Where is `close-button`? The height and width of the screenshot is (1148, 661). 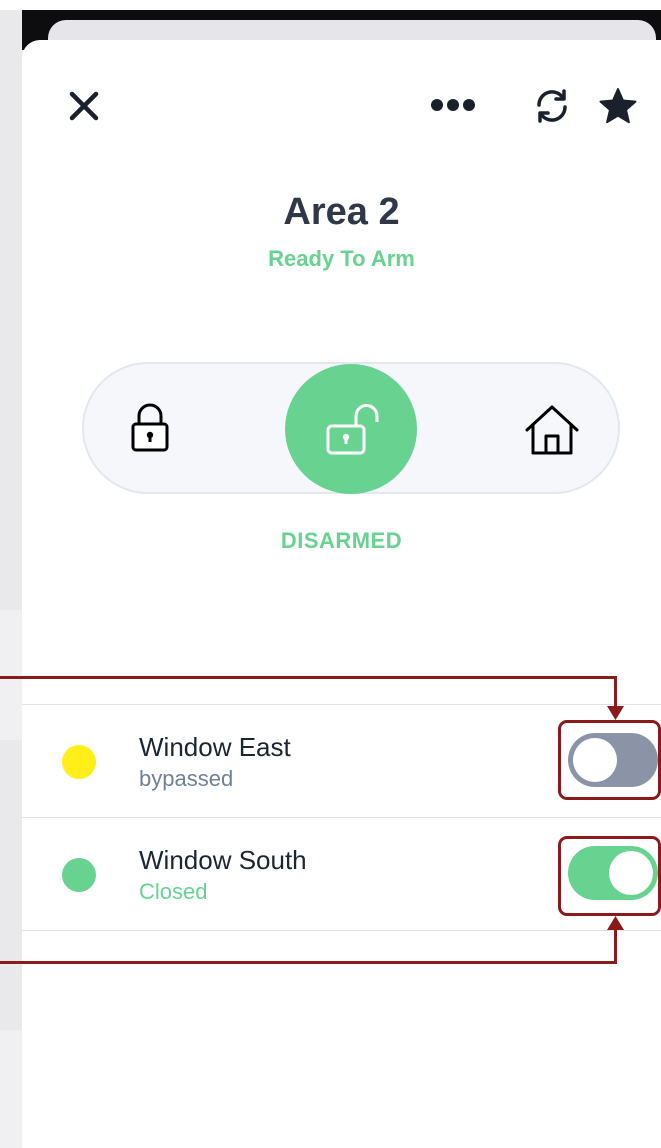
close-button is located at coordinates (84, 106).